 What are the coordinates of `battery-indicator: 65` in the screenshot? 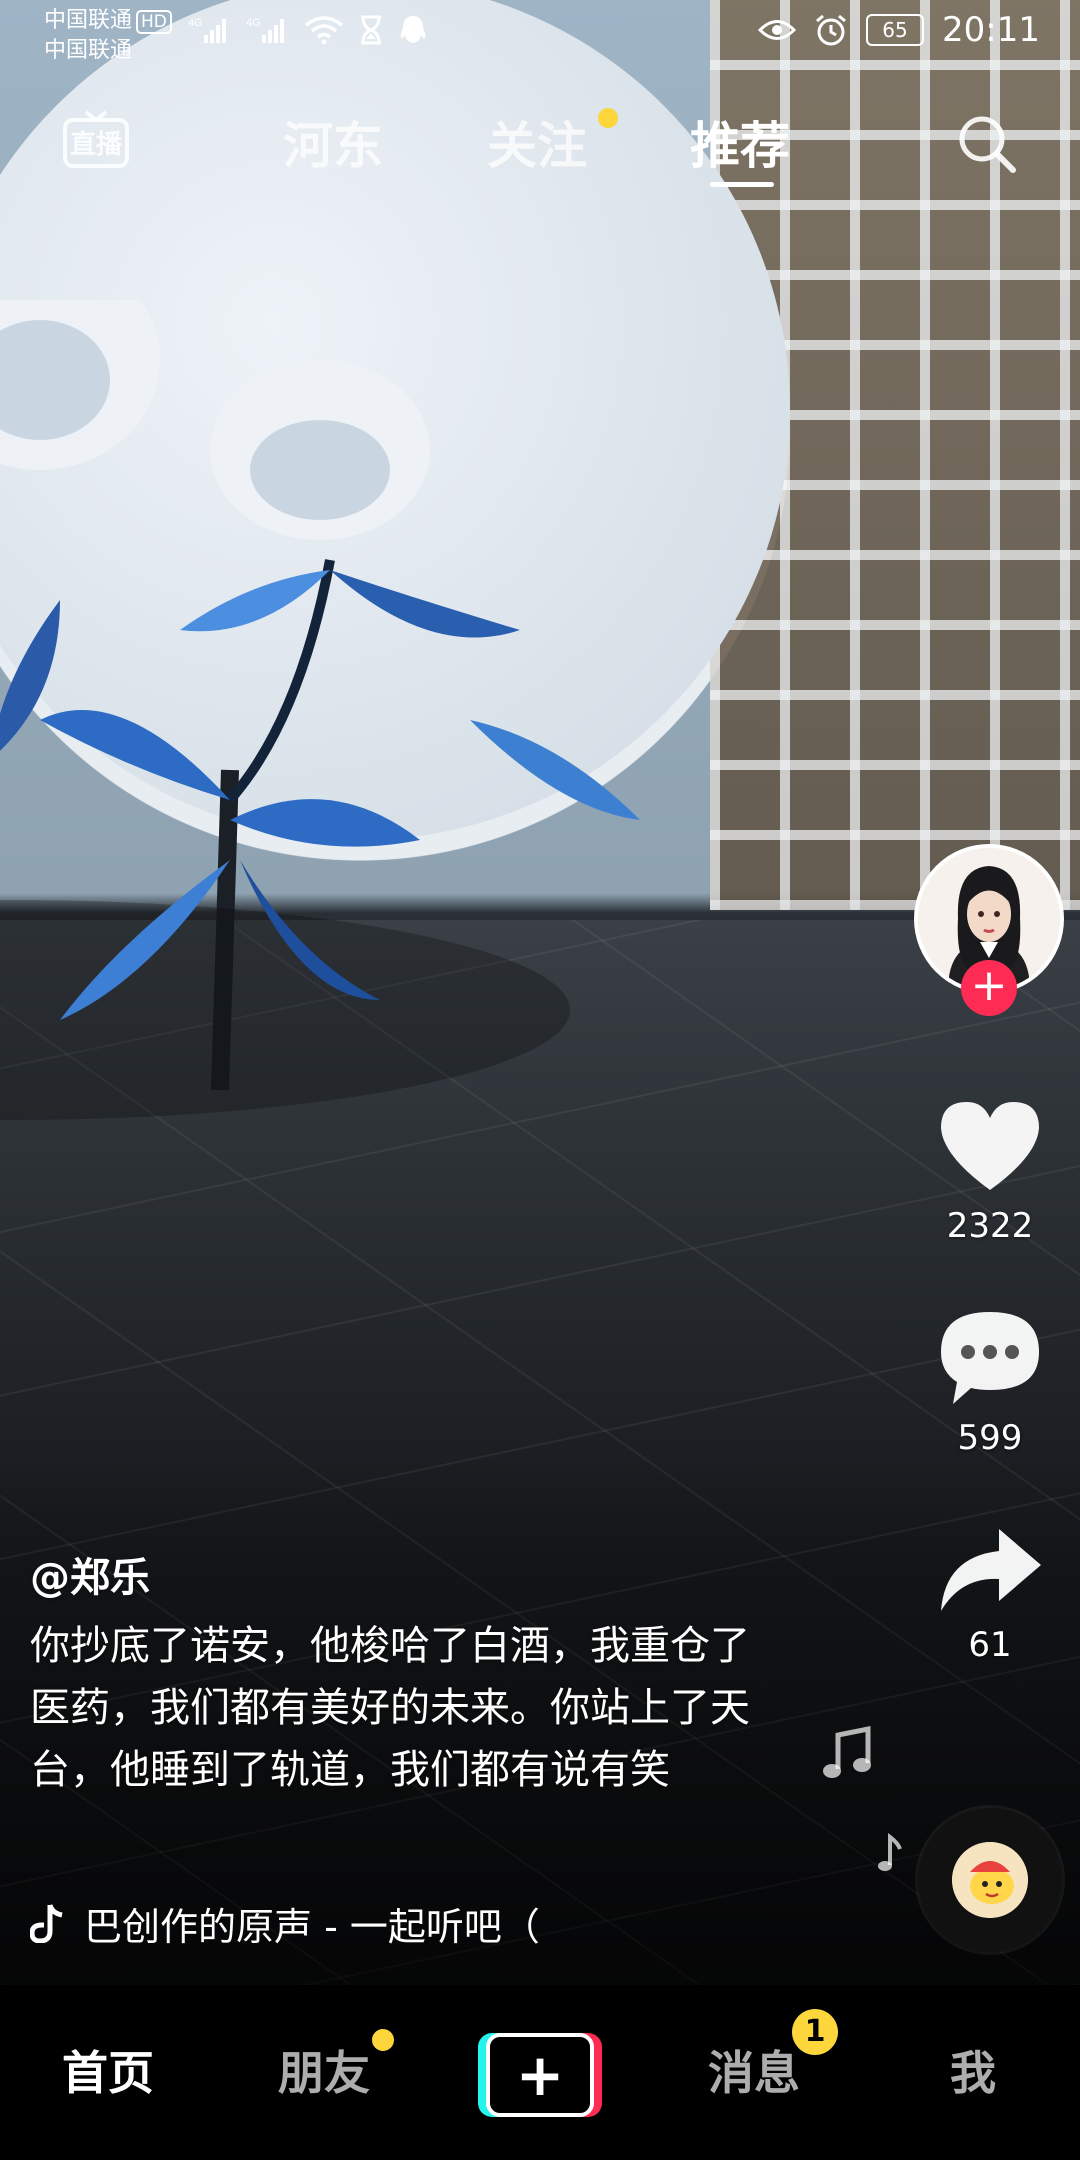 It's located at (895, 30).